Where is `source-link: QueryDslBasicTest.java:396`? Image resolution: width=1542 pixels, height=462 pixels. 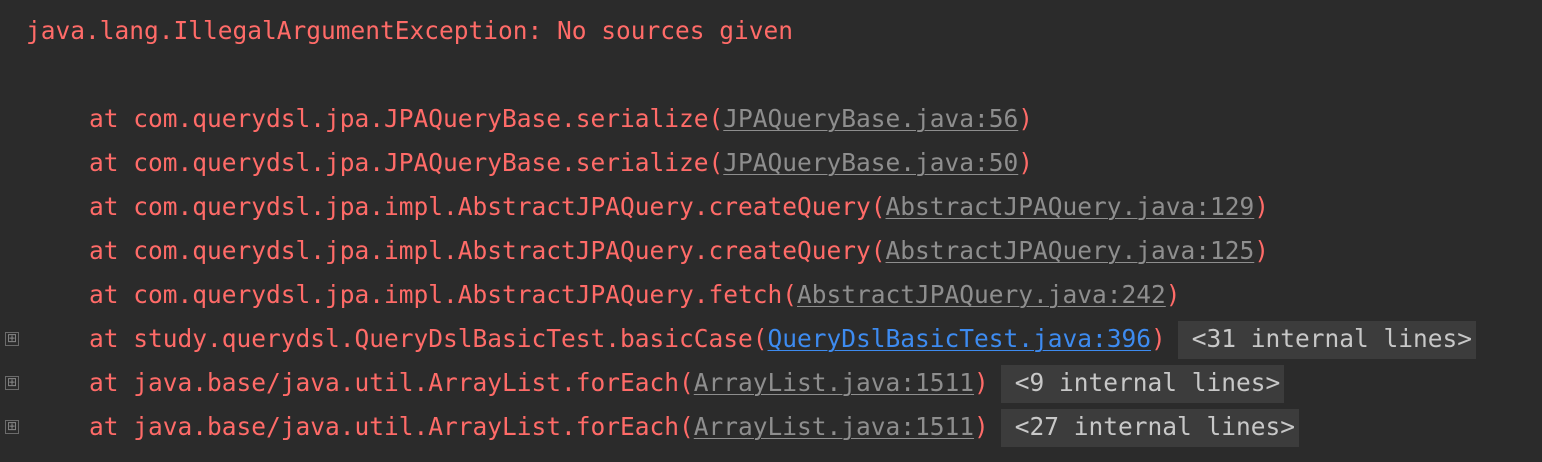
source-link: QueryDslBasicTest.java:396 is located at coordinates (960, 338).